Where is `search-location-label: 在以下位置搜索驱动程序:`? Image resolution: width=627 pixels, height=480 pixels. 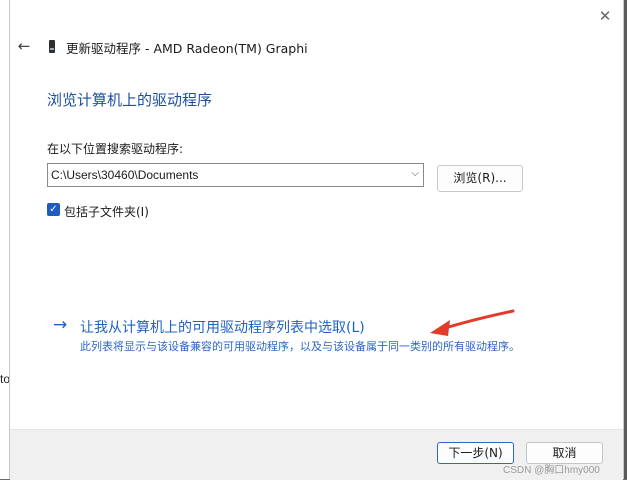 search-location-label: 在以下位置搜索驱动程序: is located at coordinates (115, 149).